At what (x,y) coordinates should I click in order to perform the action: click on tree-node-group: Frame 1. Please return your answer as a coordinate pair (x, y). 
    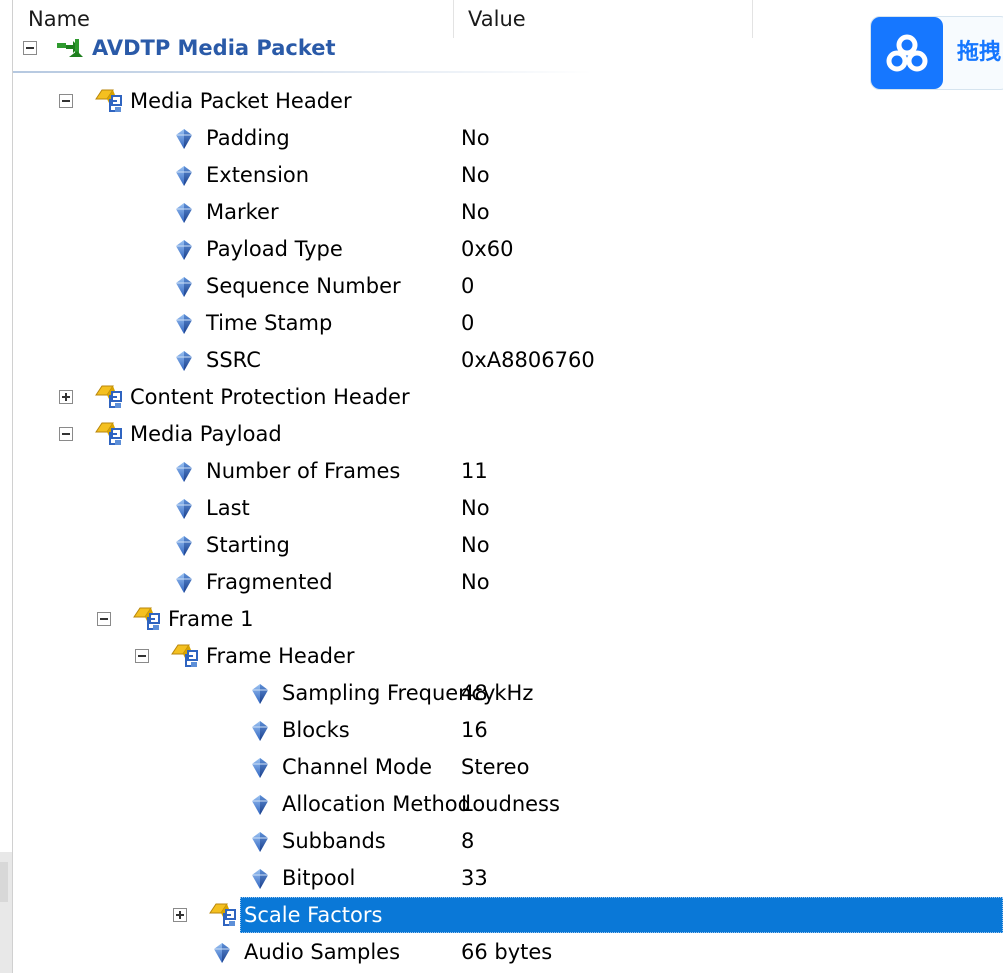
    Looking at the image, I should click on (508, 619).